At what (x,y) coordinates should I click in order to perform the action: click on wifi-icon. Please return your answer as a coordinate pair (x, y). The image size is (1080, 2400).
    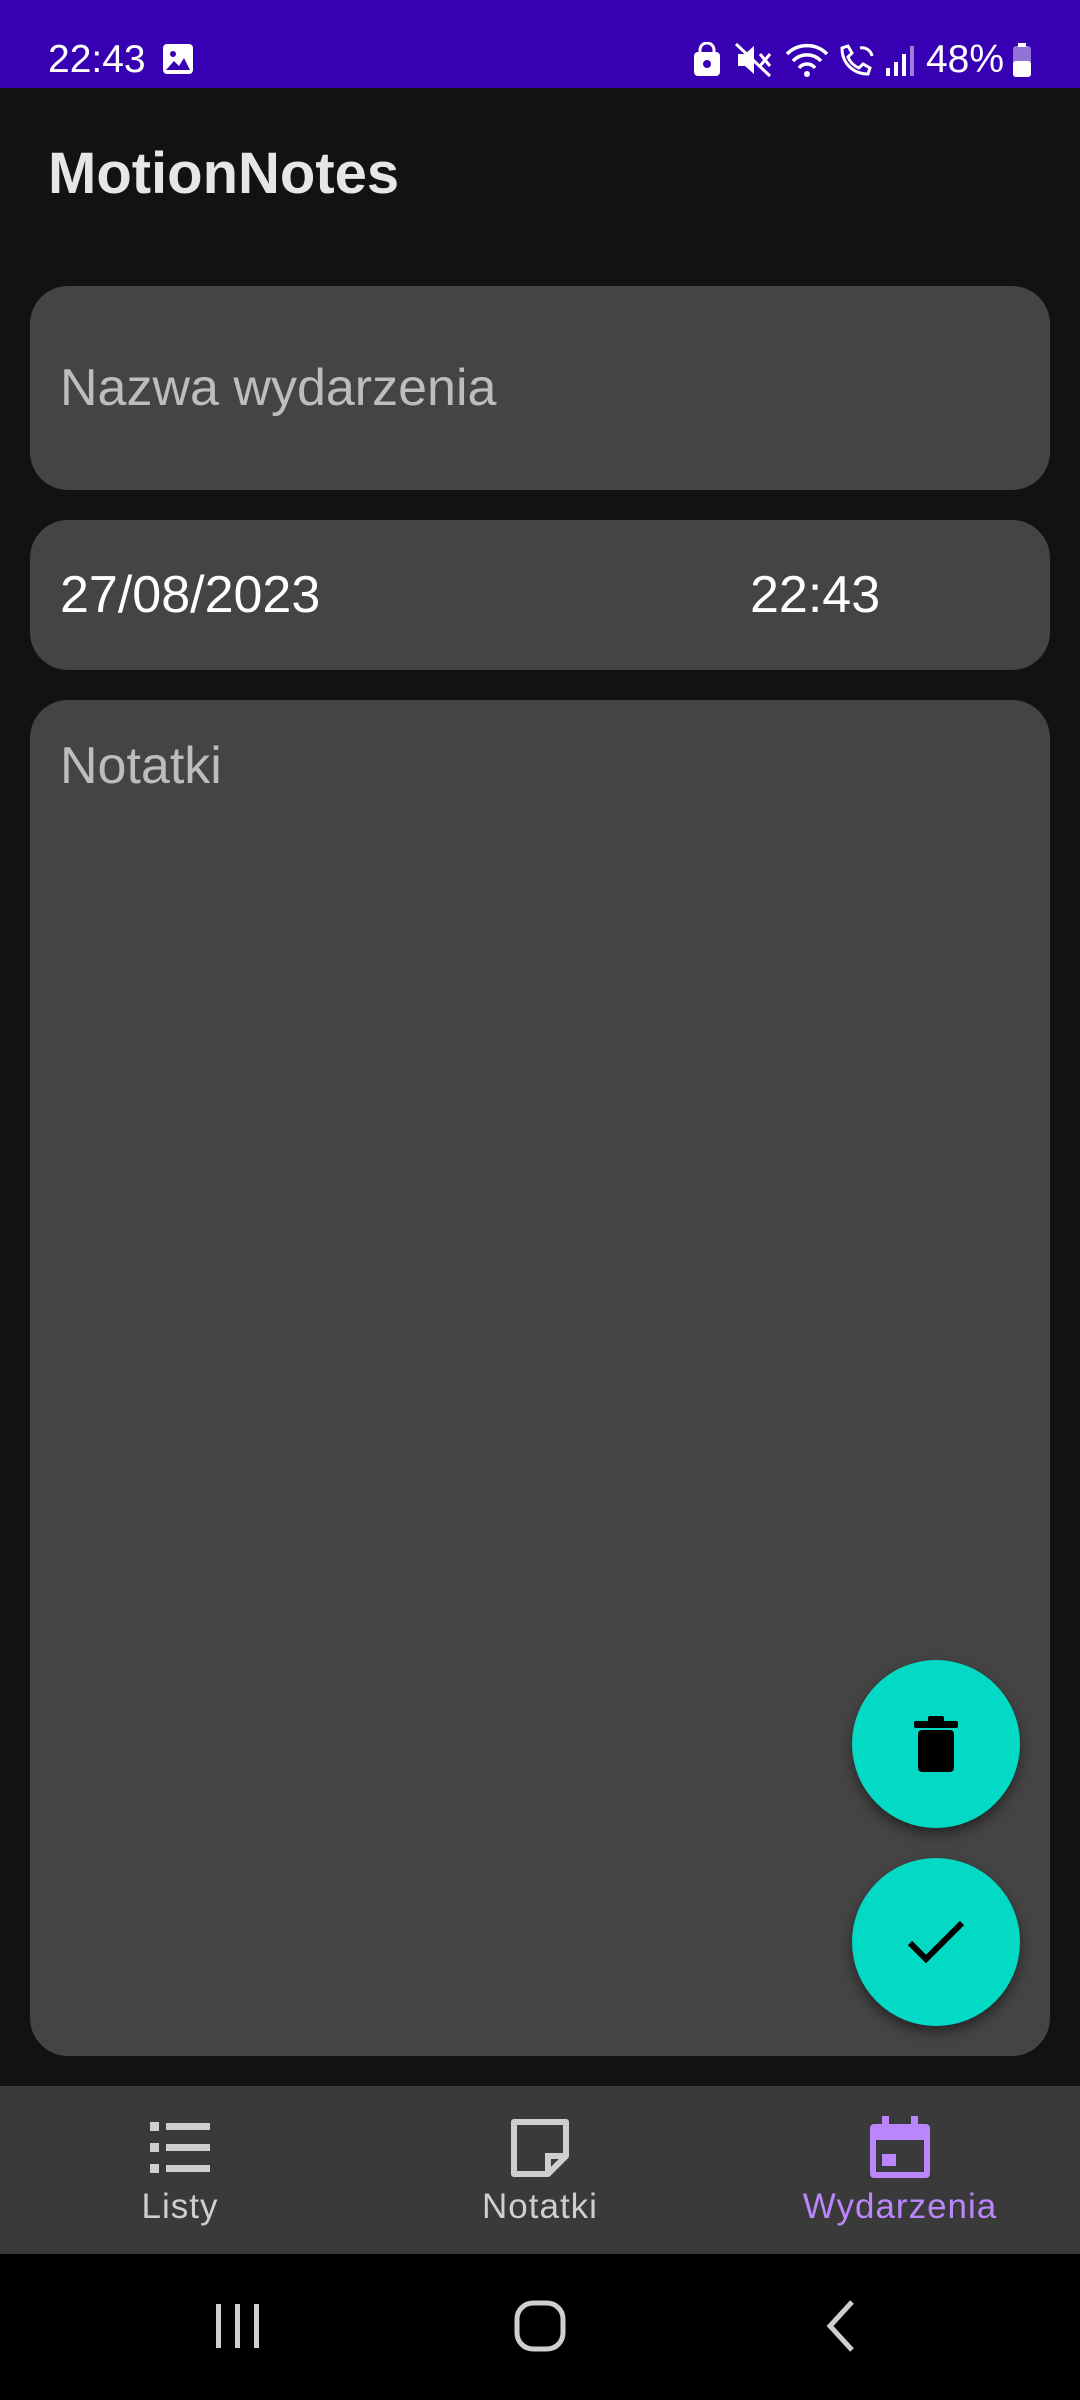
    Looking at the image, I should click on (807, 60).